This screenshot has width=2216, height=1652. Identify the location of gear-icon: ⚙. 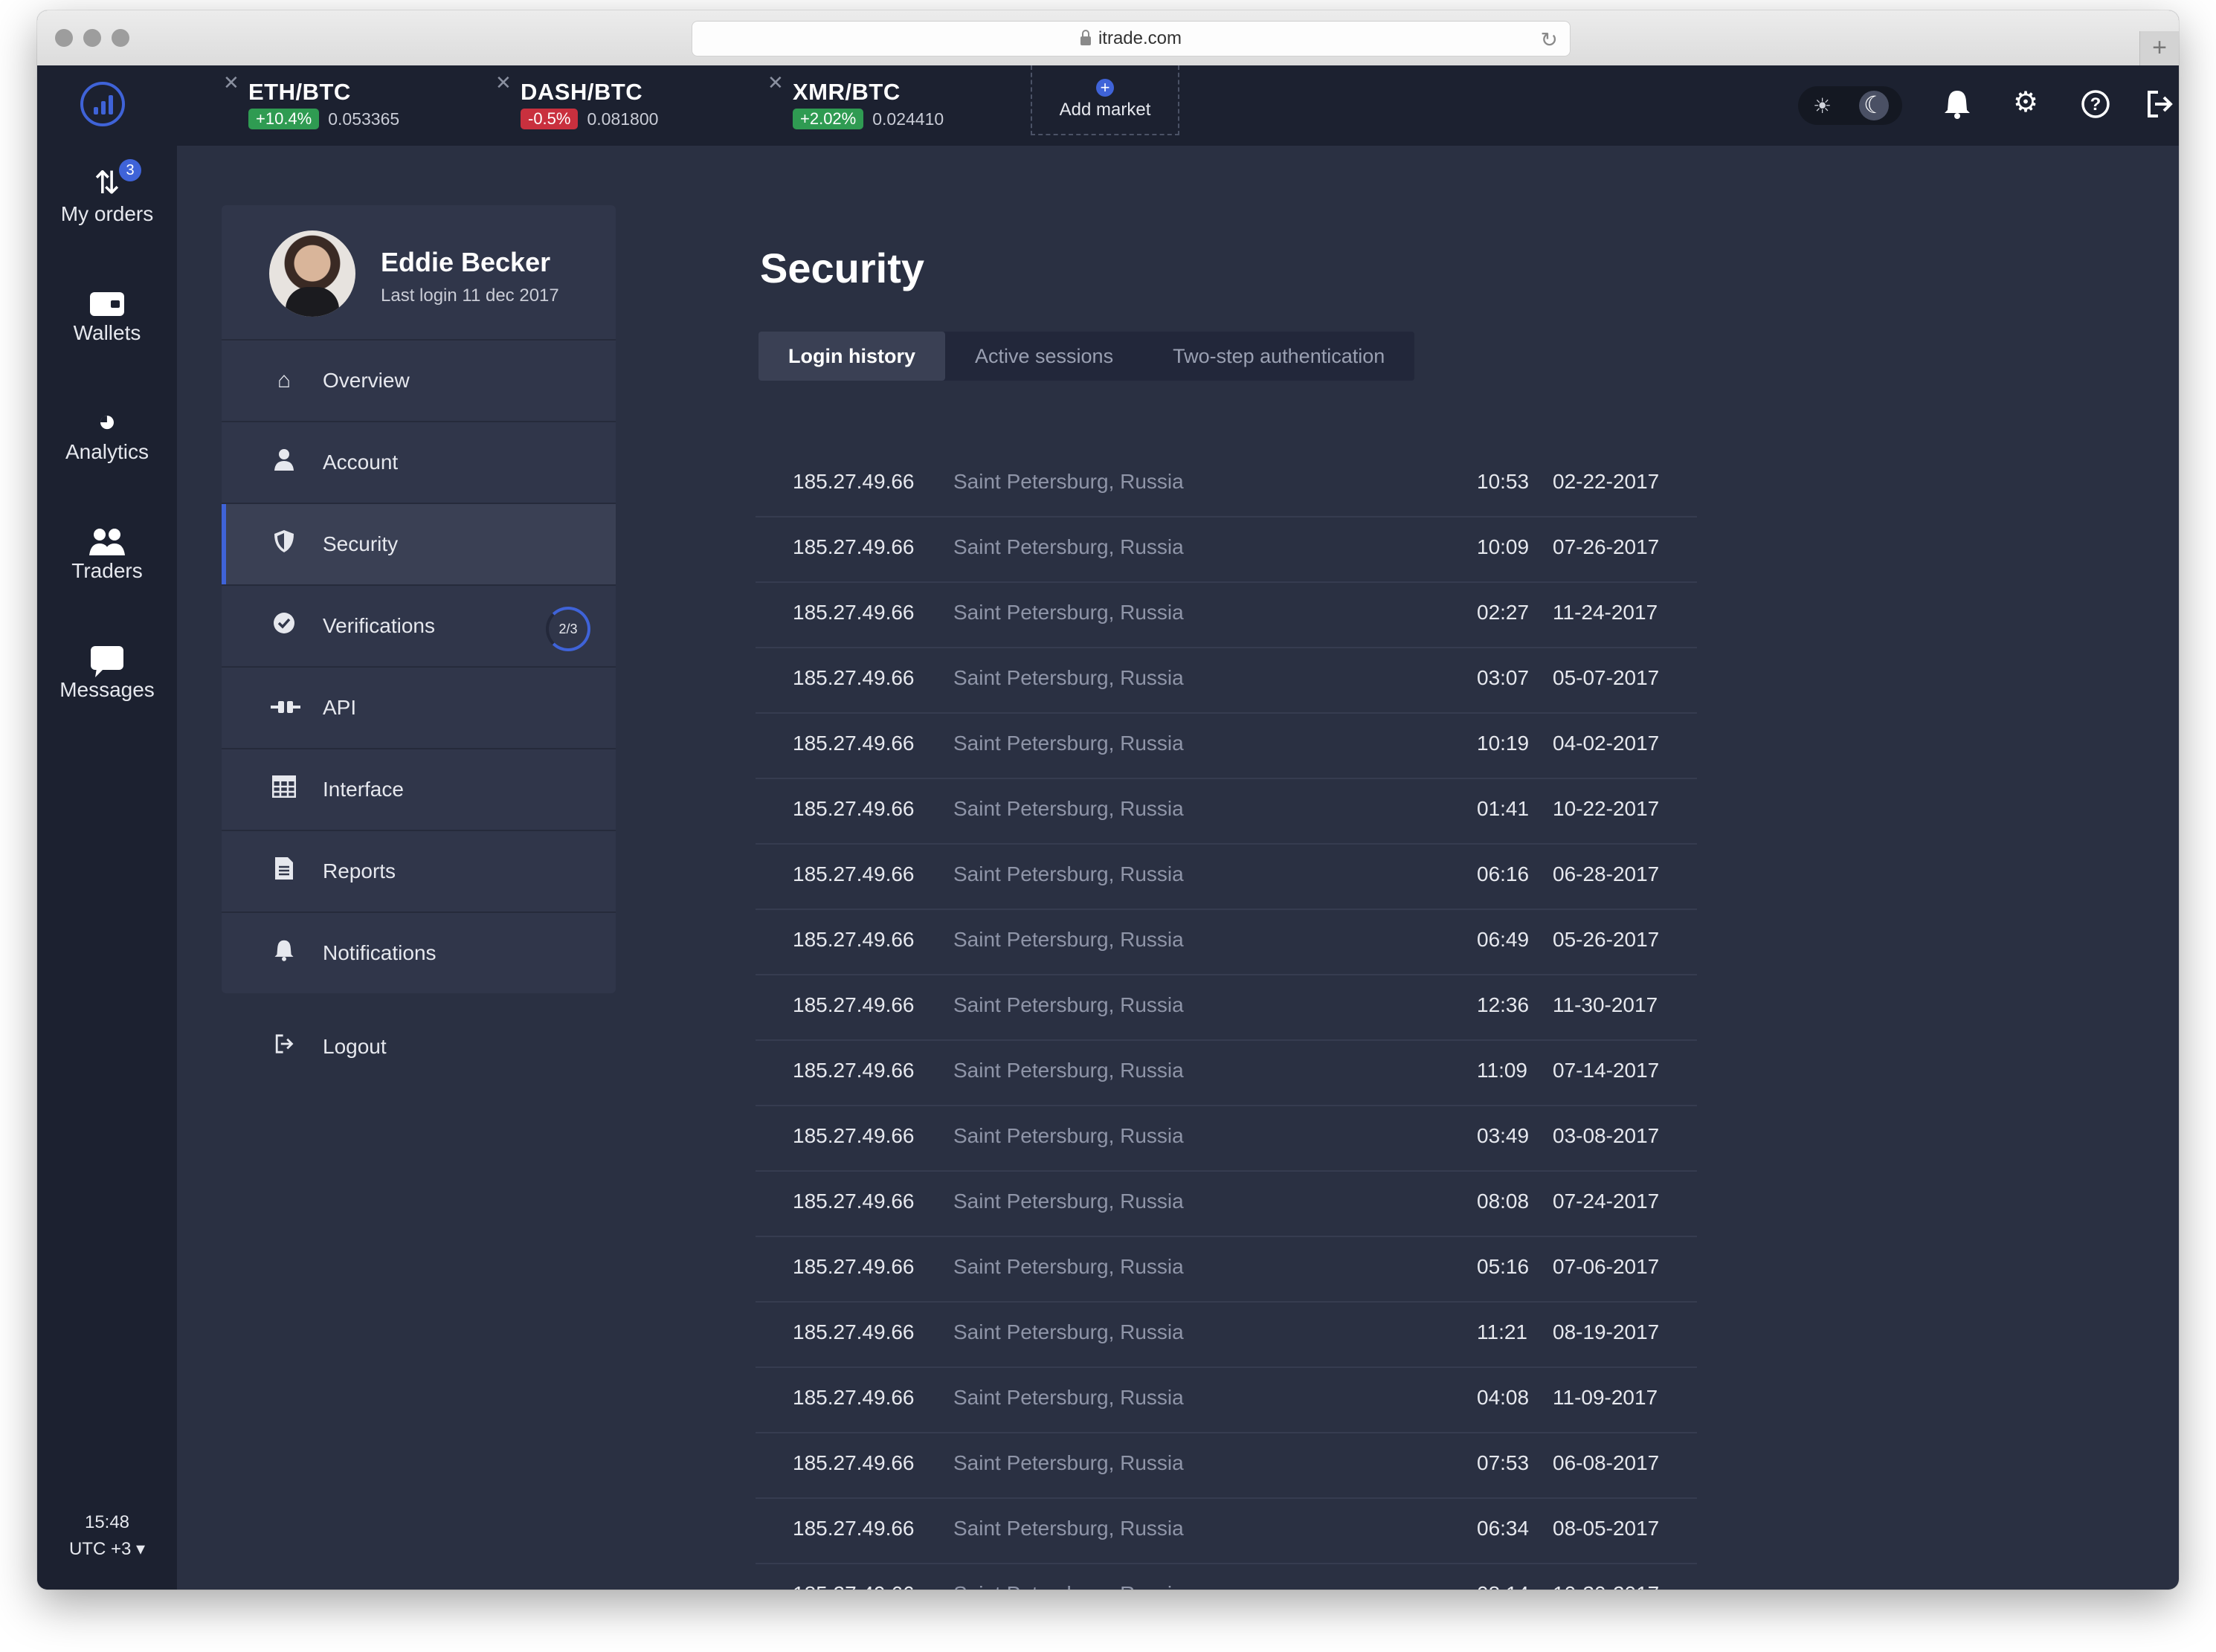
(2025, 102).